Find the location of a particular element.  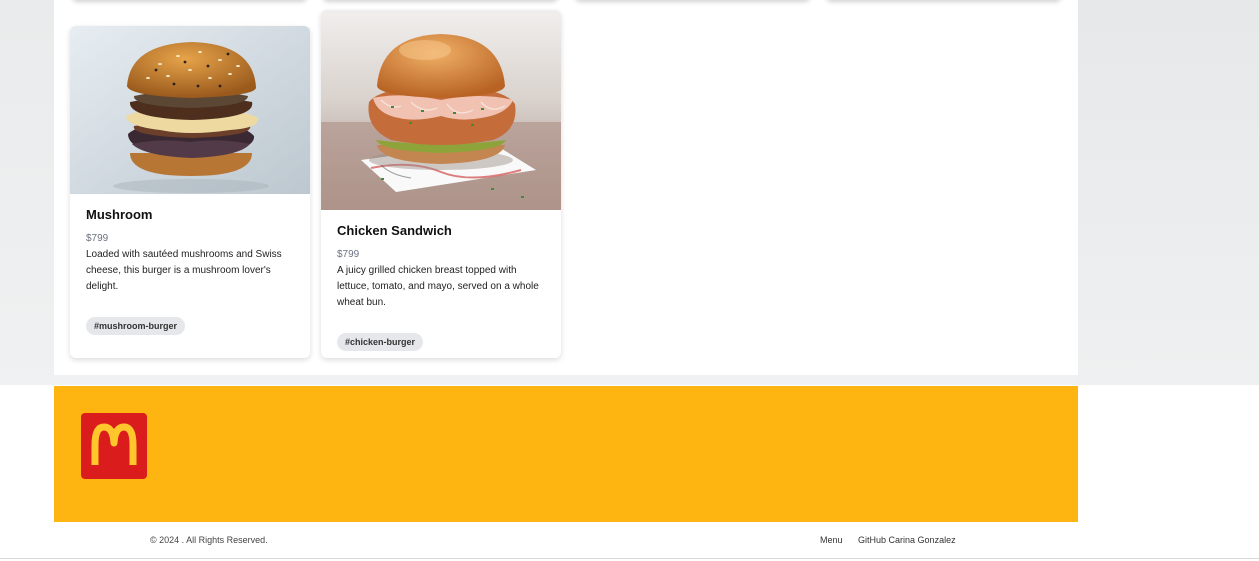

mushroom-burger-image is located at coordinates (190, 110).